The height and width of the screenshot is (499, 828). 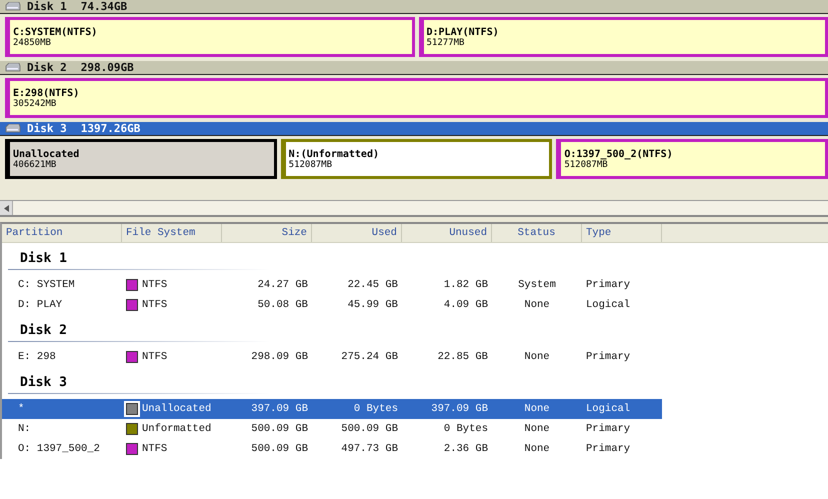 I want to click on partition-name: O:1397_500_2(NTFS), so click(x=619, y=154).